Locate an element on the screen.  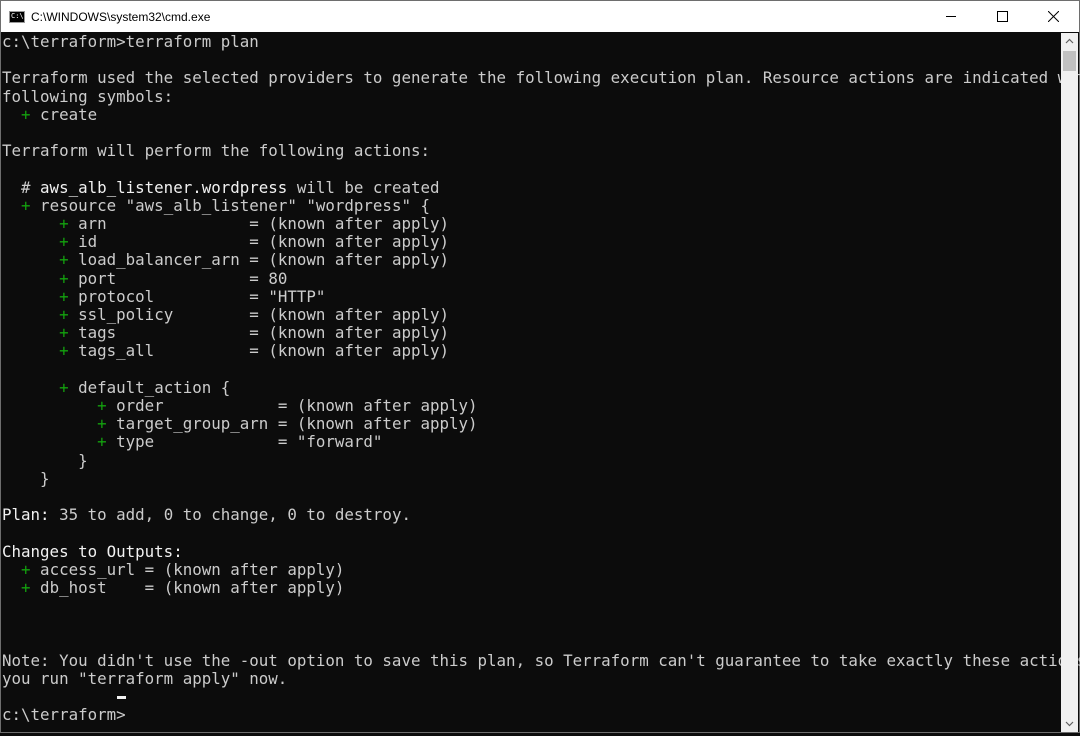
console-text: id = (known after apply) is located at coordinates (259, 242).